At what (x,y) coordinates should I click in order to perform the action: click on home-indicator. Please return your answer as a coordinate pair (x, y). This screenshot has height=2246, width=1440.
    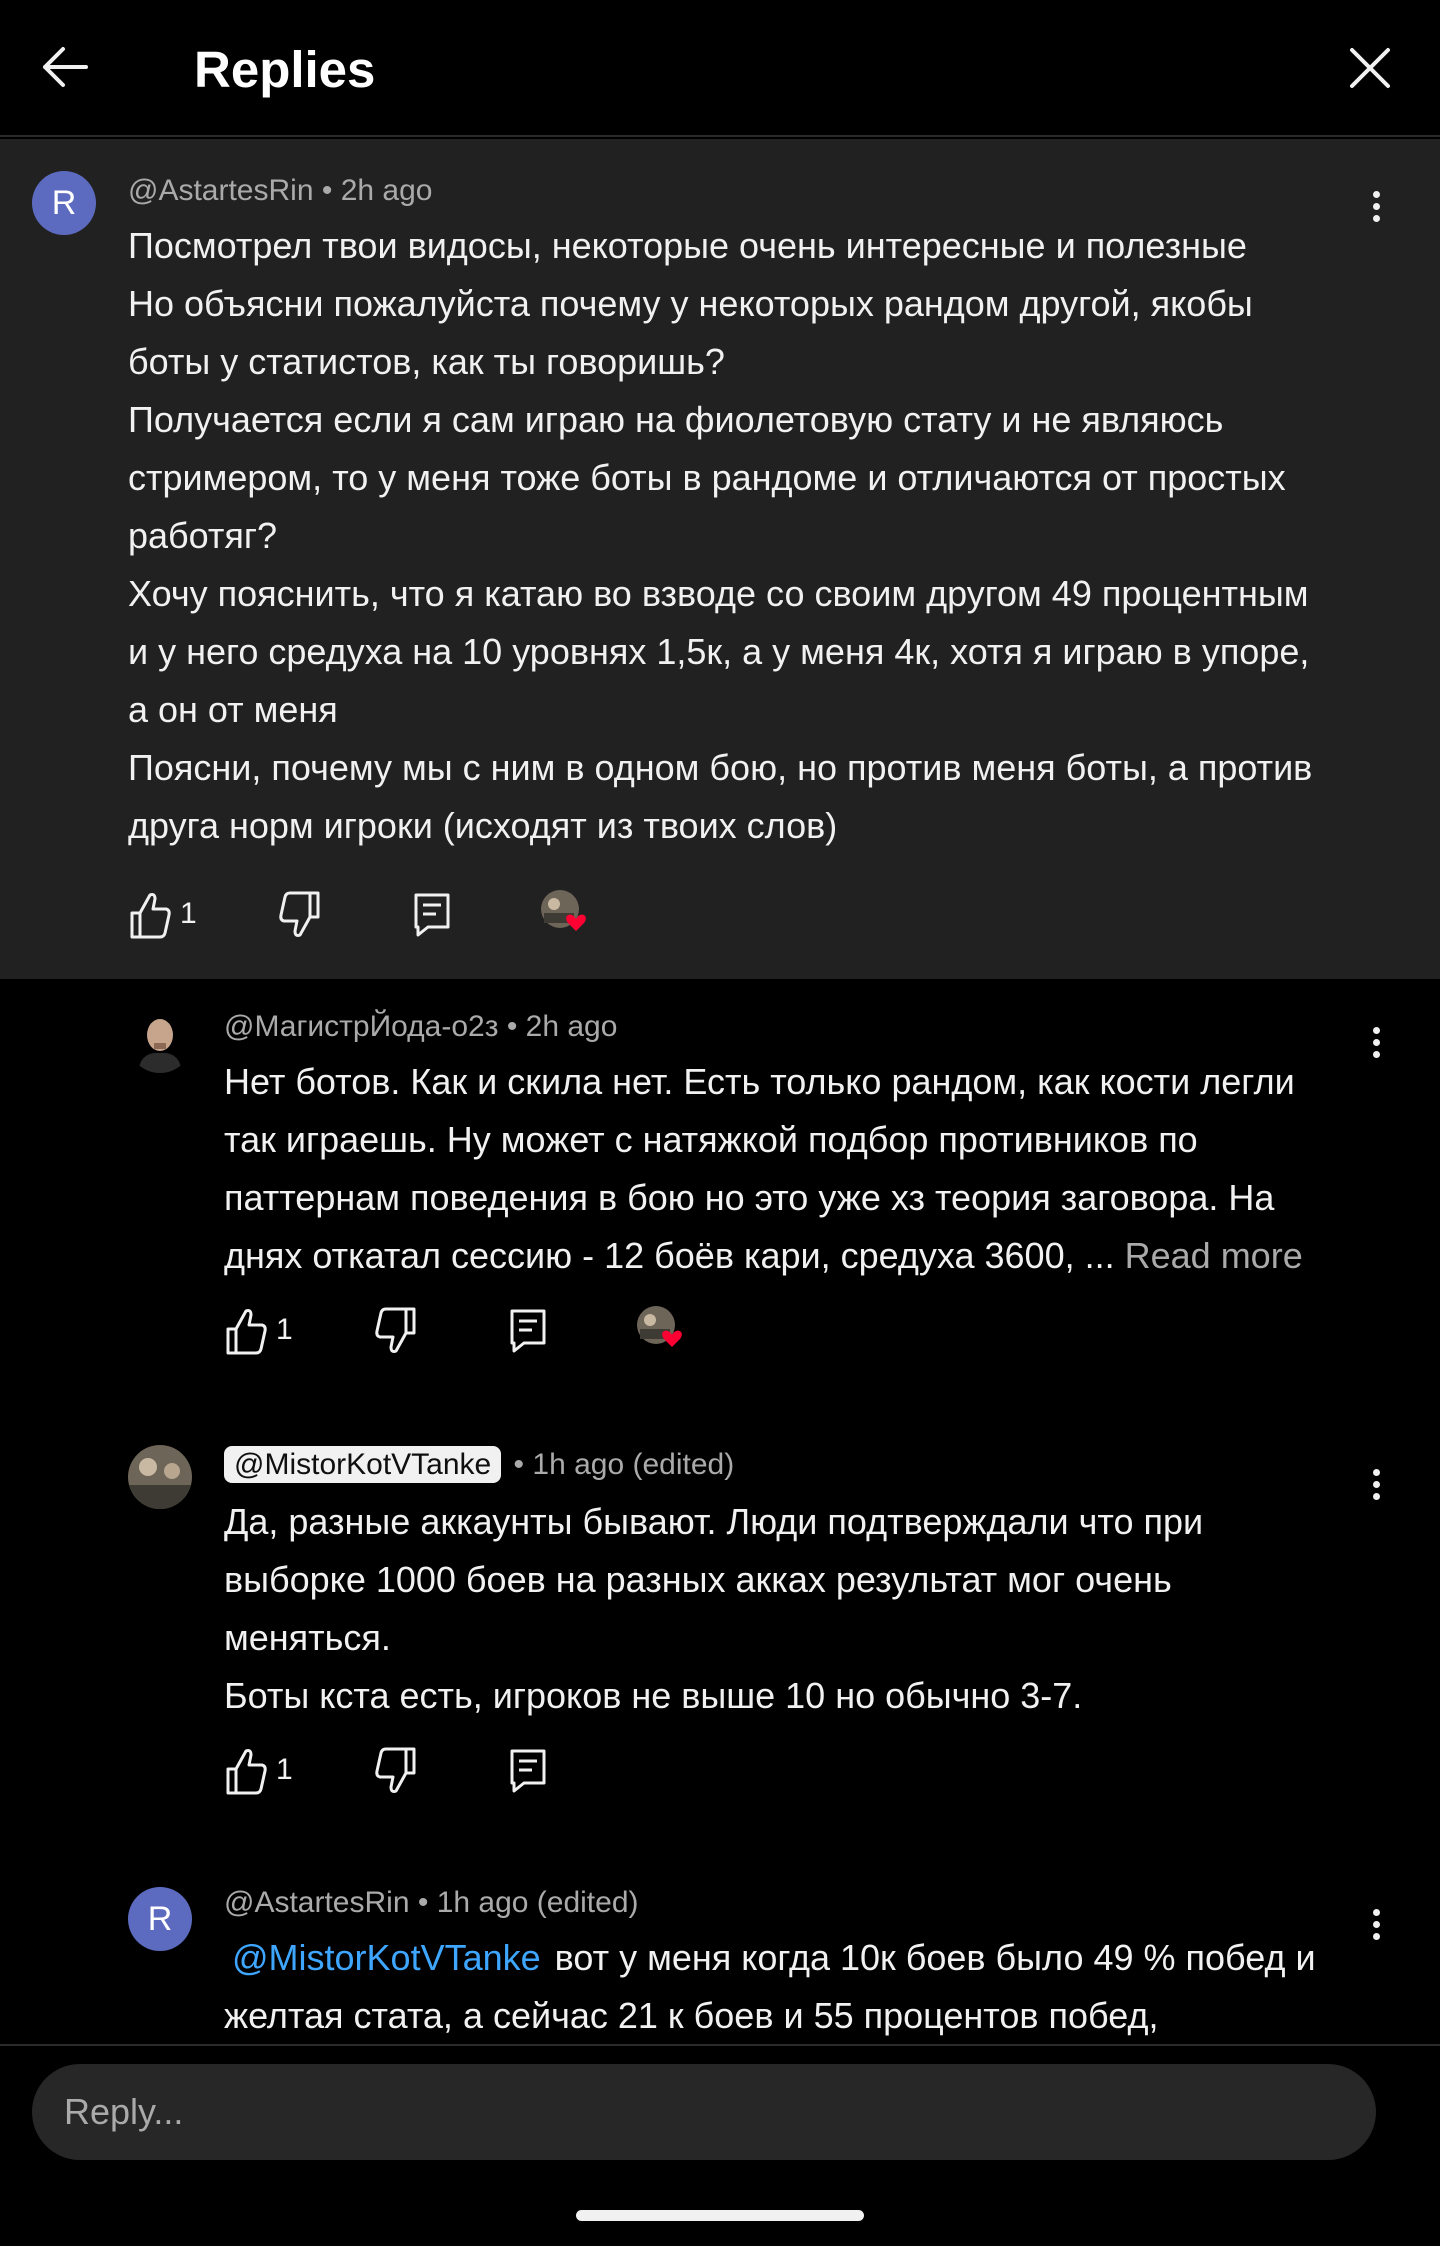
    Looking at the image, I should click on (720, 2215).